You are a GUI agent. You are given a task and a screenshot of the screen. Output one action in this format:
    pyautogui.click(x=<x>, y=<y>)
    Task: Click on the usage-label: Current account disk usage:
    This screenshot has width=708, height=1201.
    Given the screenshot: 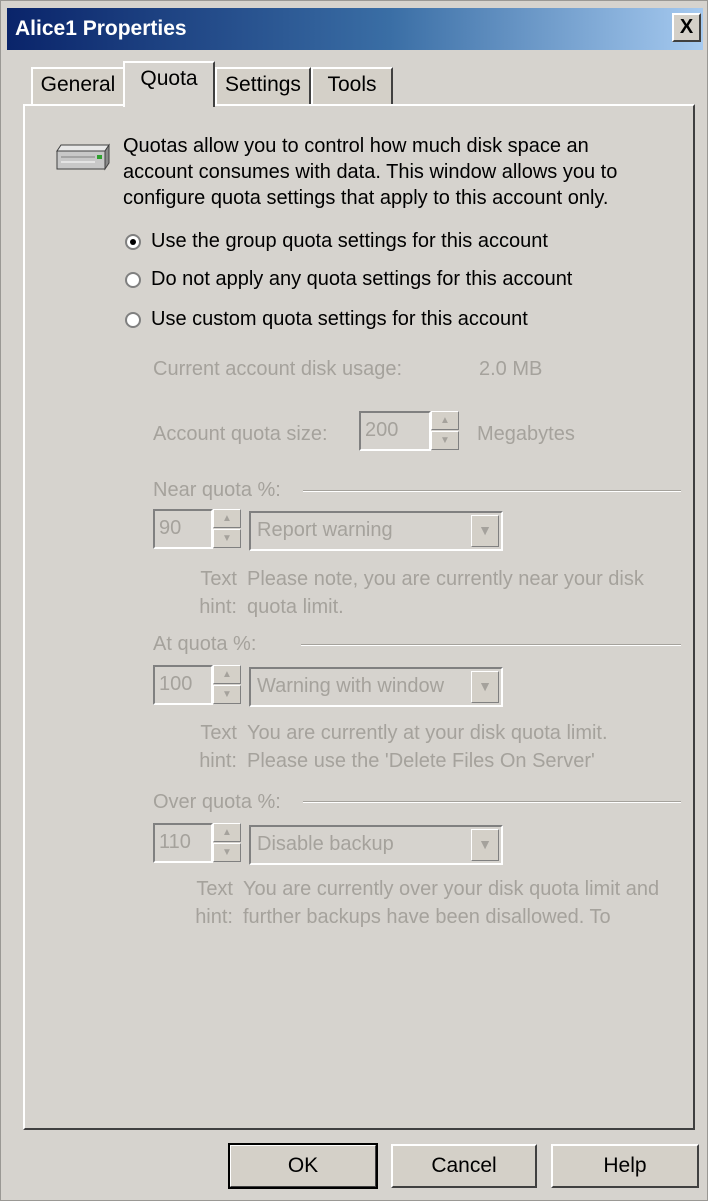 What is the action you would take?
    pyautogui.click(x=278, y=369)
    